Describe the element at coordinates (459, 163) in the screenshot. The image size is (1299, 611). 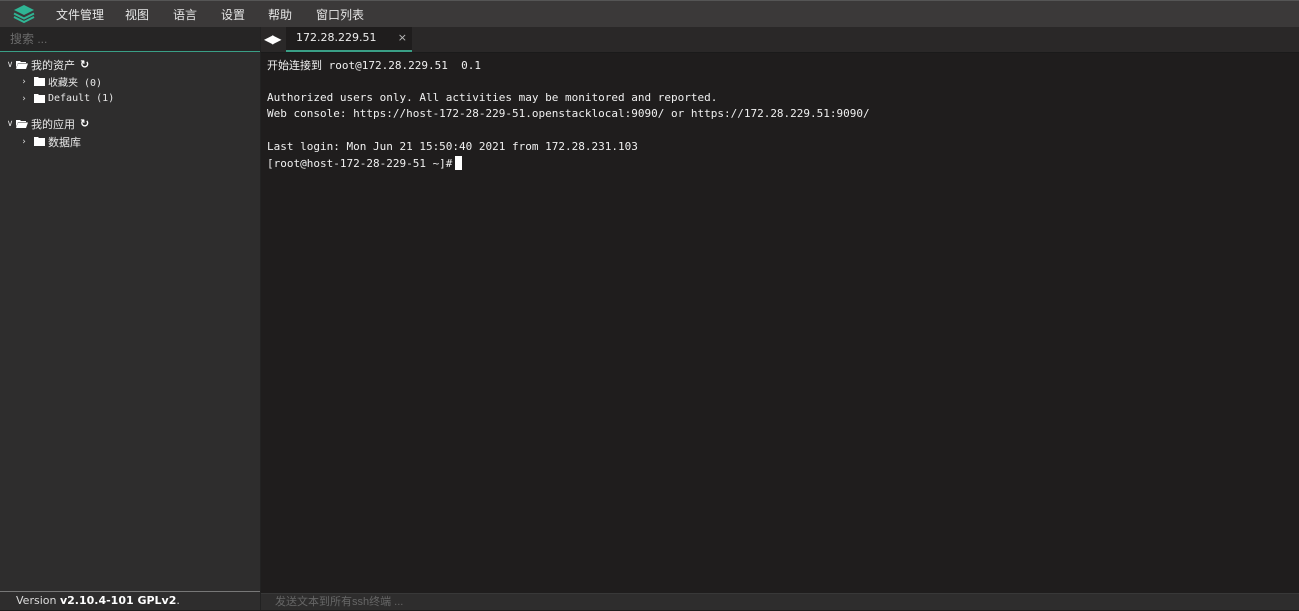
I see `terminal-cursor` at that location.